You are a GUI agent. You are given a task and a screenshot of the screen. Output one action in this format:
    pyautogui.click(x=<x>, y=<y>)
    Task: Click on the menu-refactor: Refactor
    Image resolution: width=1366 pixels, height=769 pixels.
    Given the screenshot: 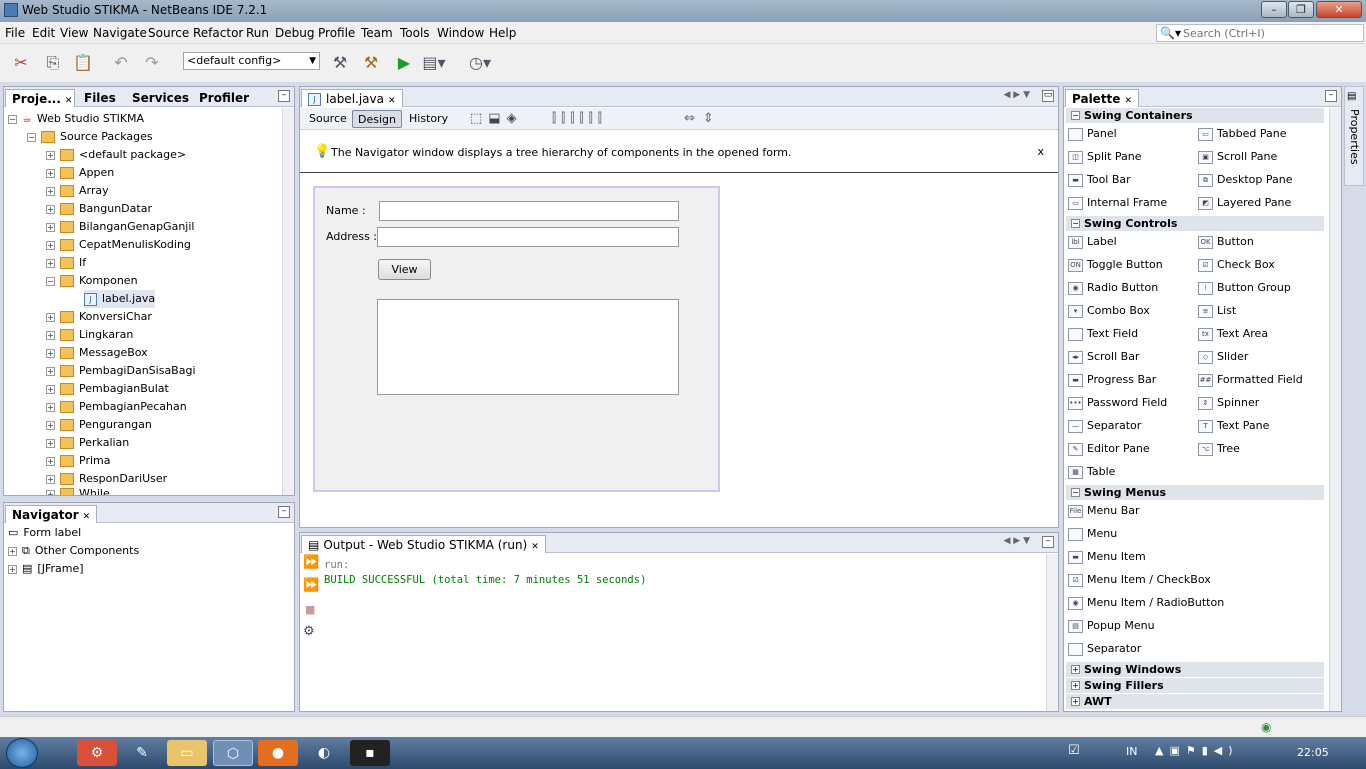 What is the action you would take?
    pyautogui.click(x=218, y=33)
    